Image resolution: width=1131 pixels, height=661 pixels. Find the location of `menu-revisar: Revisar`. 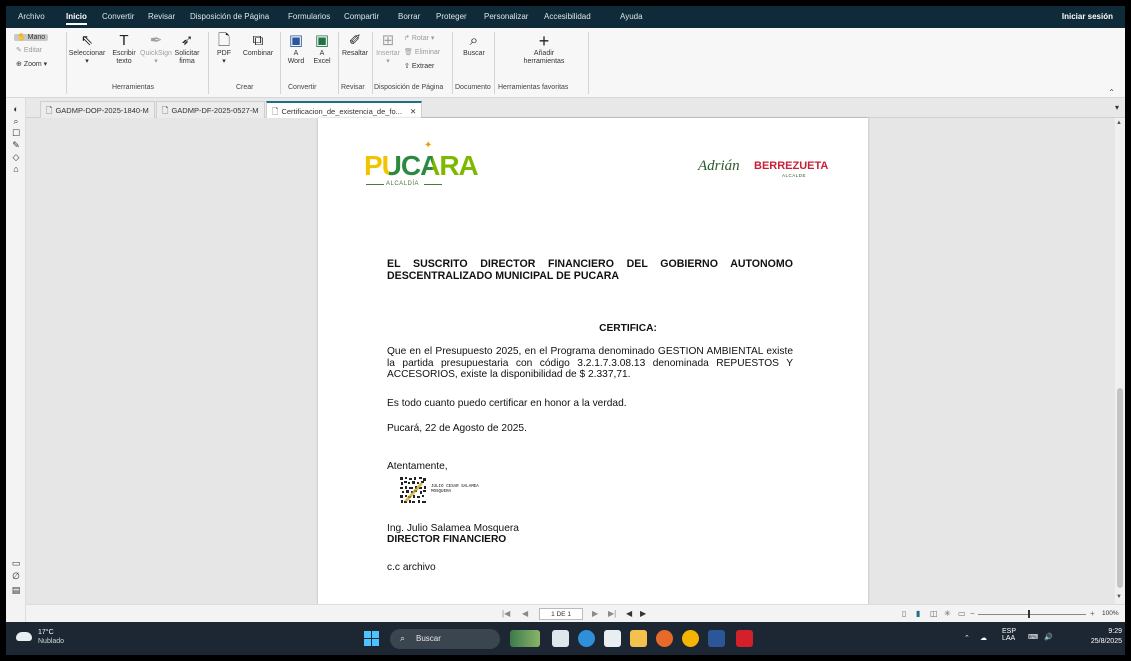

menu-revisar: Revisar is located at coordinates (161, 16).